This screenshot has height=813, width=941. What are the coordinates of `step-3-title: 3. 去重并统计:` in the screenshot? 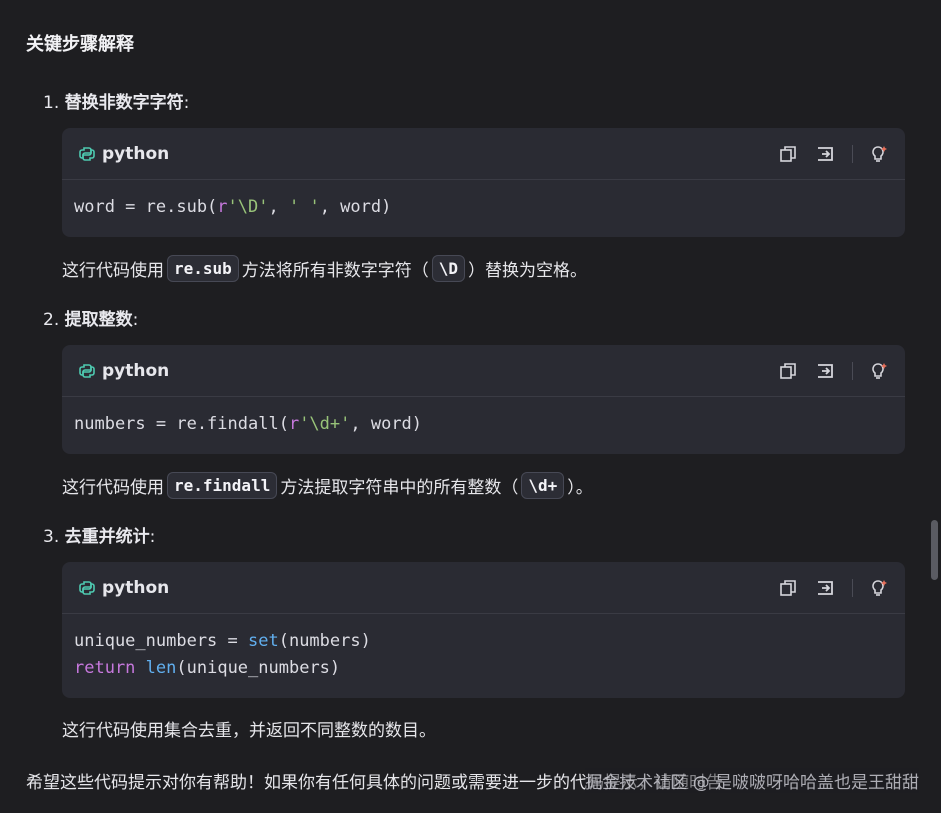 It's located at (99, 534).